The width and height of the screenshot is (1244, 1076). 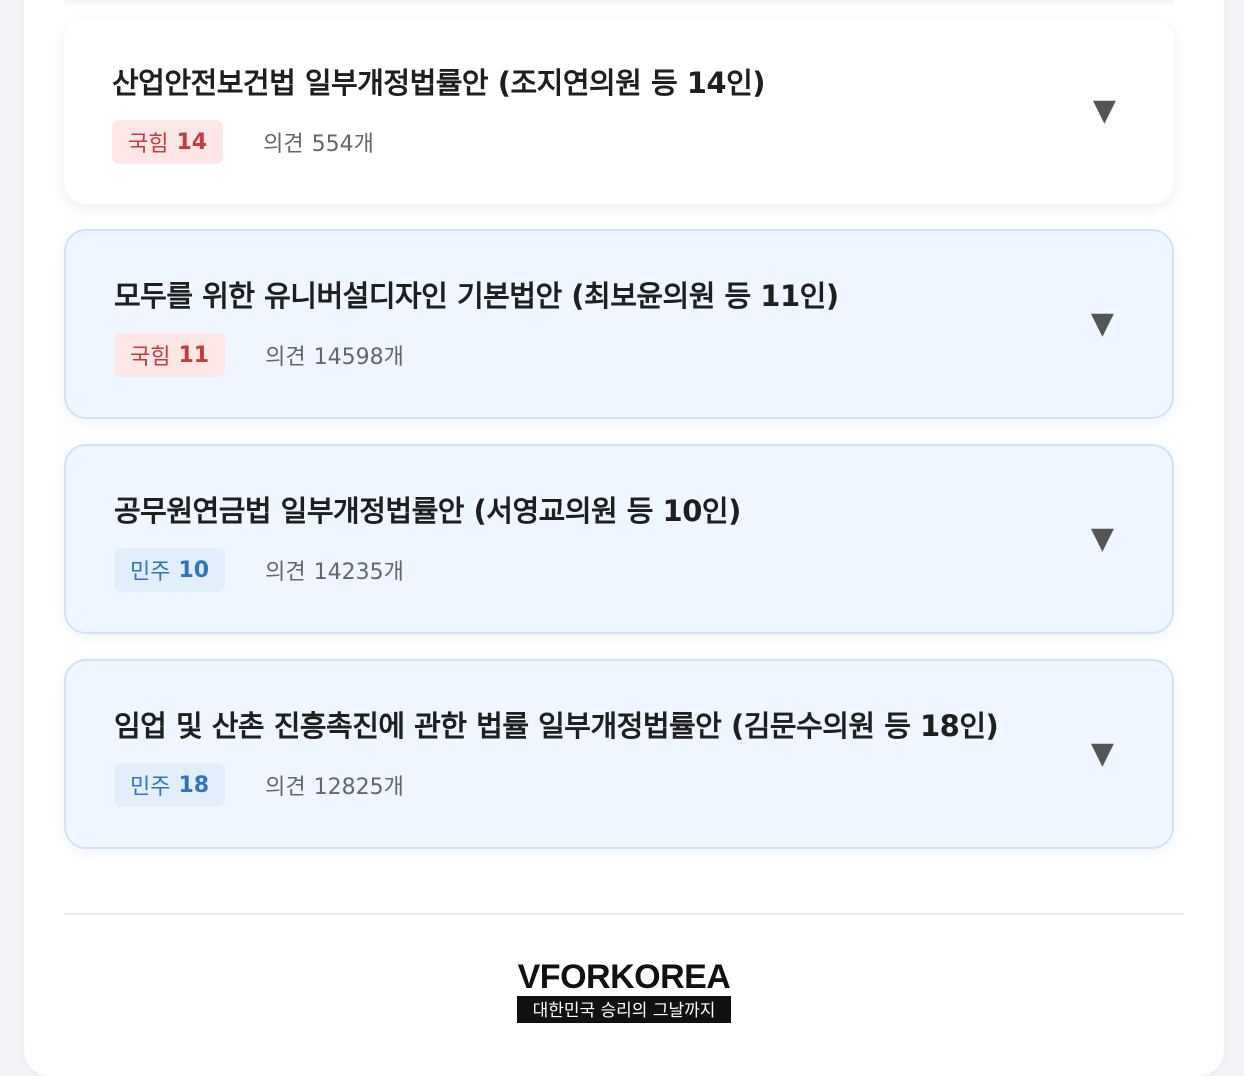 I want to click on opinion-count: 의견 14235개, so click(x=334, y=570).